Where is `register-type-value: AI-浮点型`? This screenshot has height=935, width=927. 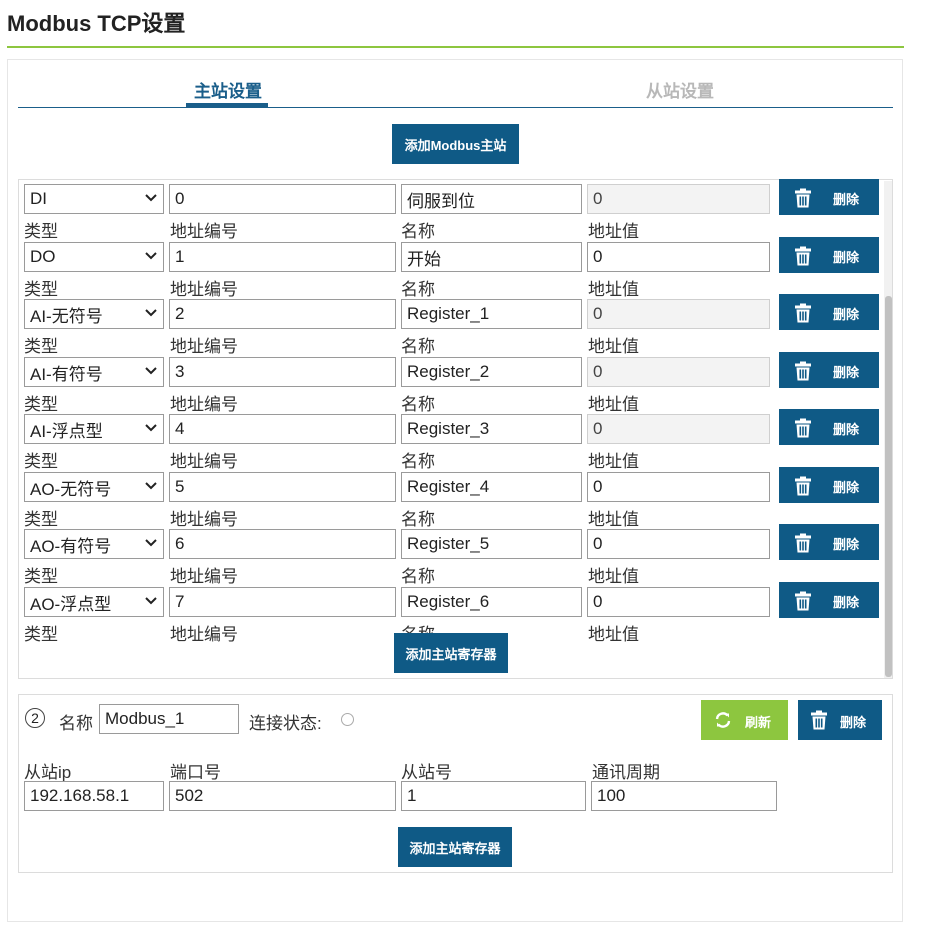 register-type-value: AI-浮点型 is located at coordinates (66, 431).